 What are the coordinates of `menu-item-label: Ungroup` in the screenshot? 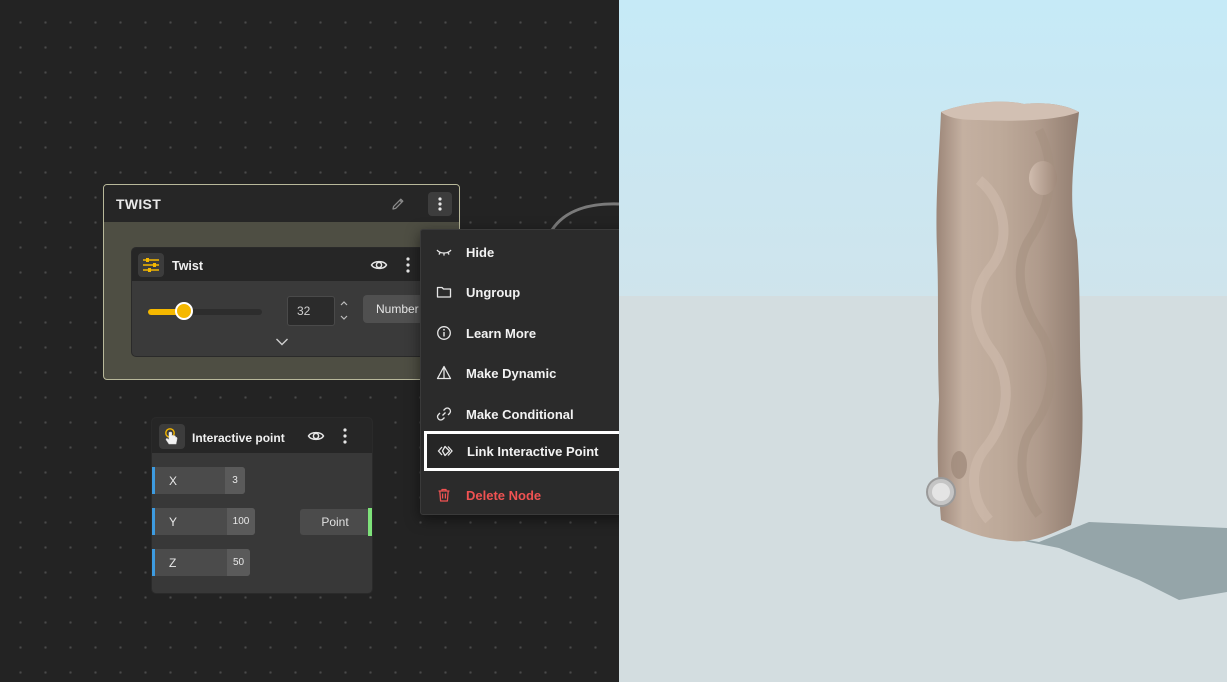 It's located at (493, 292).